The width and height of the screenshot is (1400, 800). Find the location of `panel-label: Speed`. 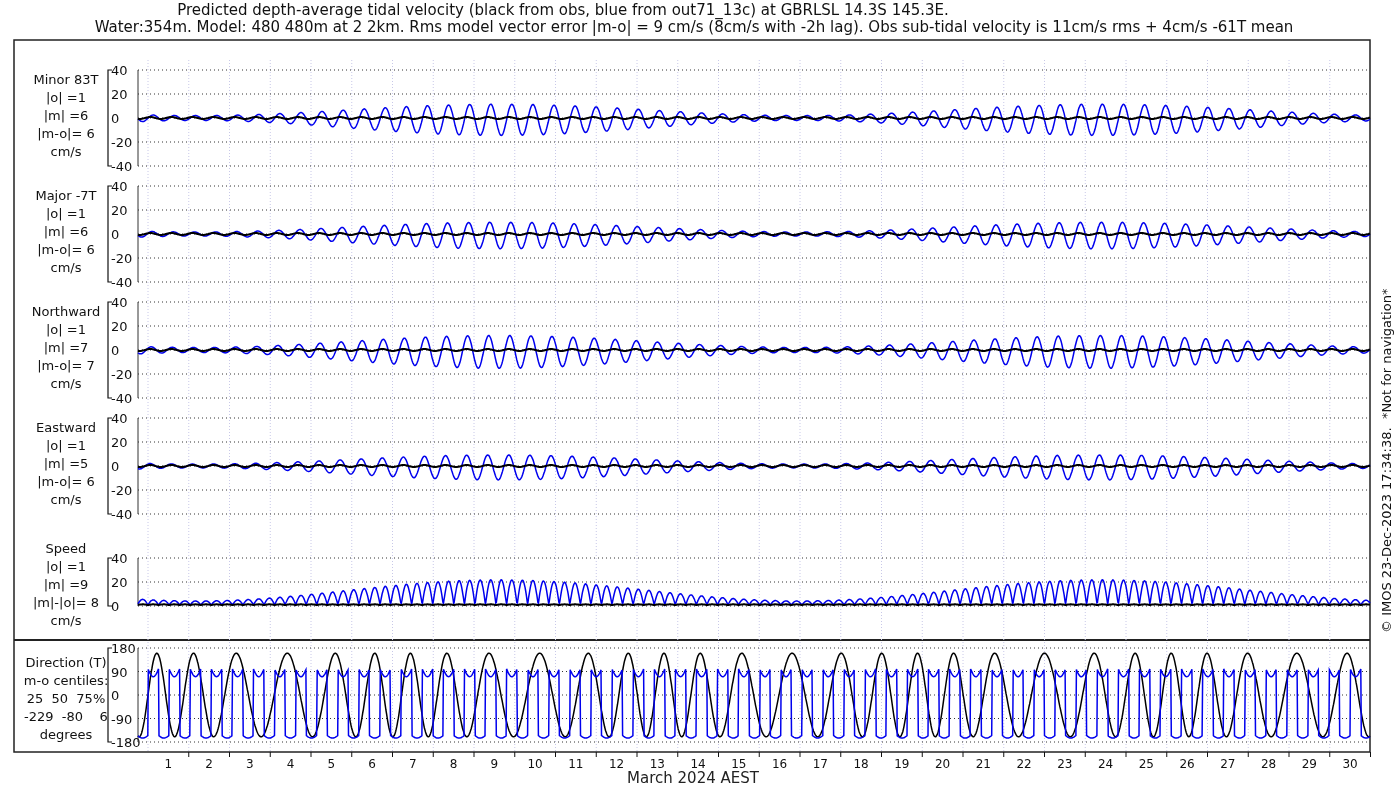

panel-label: Speed is located at coordinates (66, 548).